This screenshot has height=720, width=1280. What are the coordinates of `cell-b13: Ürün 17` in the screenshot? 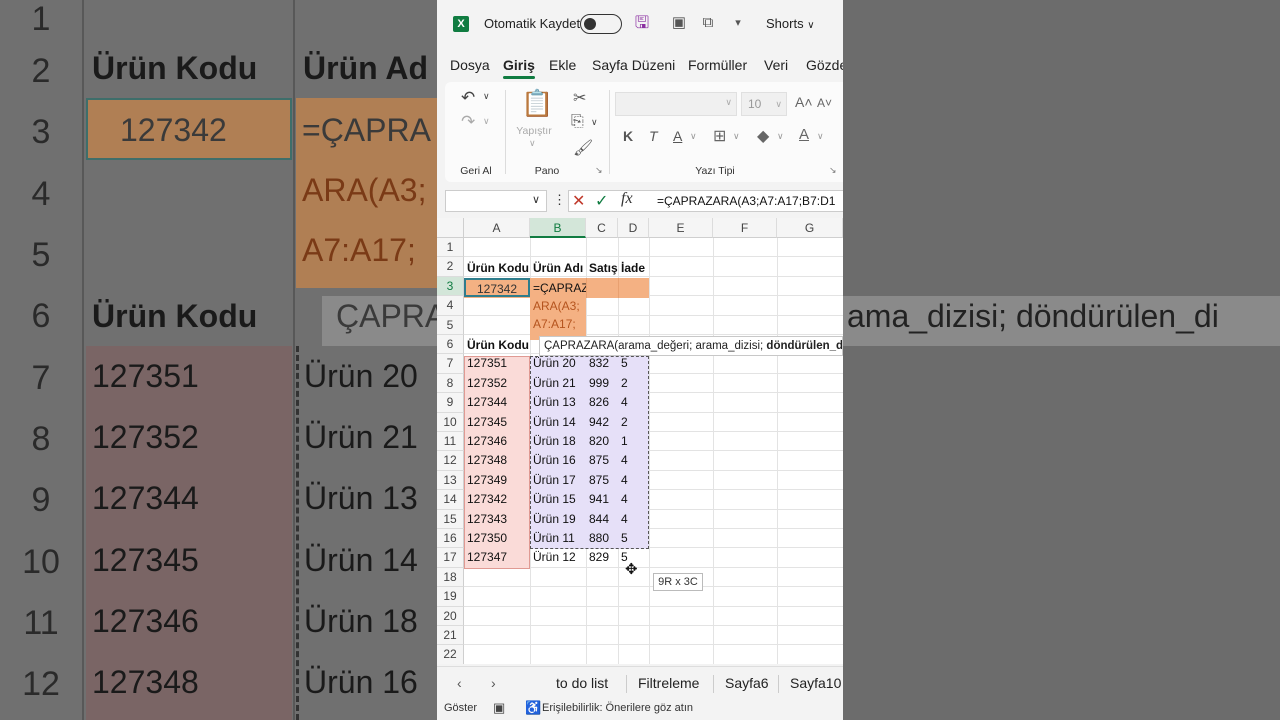 It's located at (558, 480).